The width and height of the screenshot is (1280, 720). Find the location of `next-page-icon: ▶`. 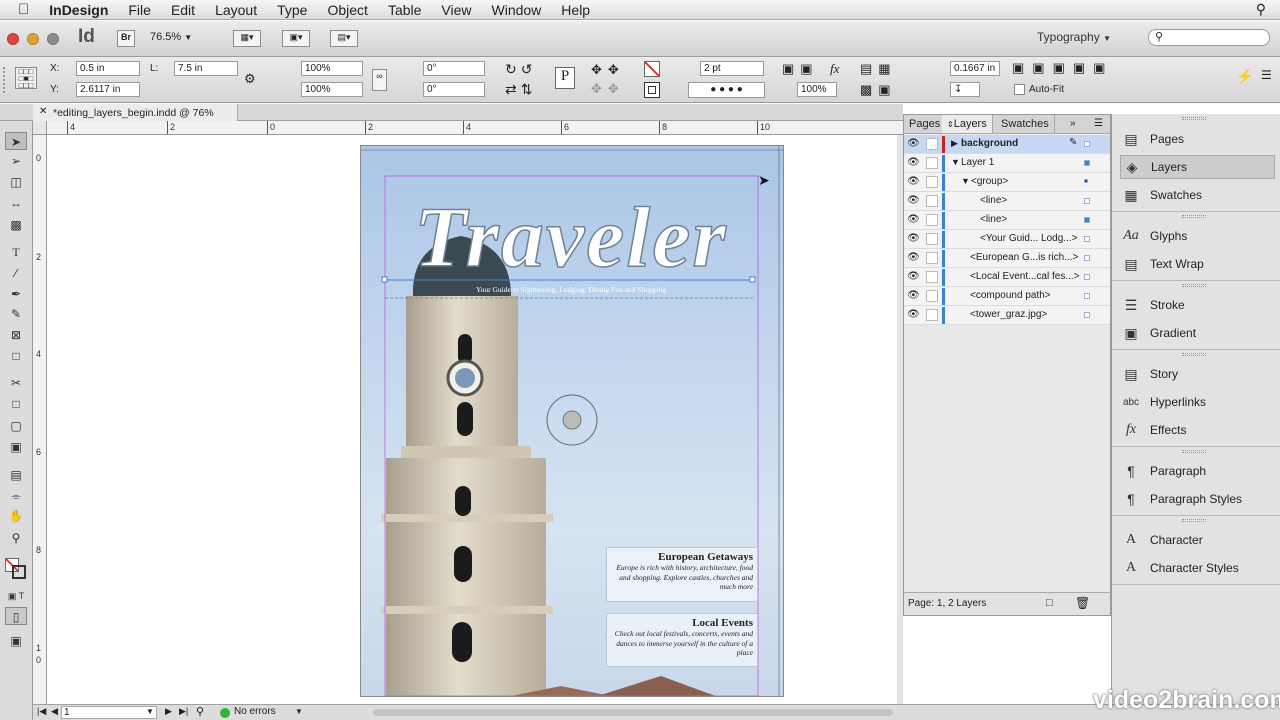

next-page-icon: ▶ is located at coordinates (168, 711).